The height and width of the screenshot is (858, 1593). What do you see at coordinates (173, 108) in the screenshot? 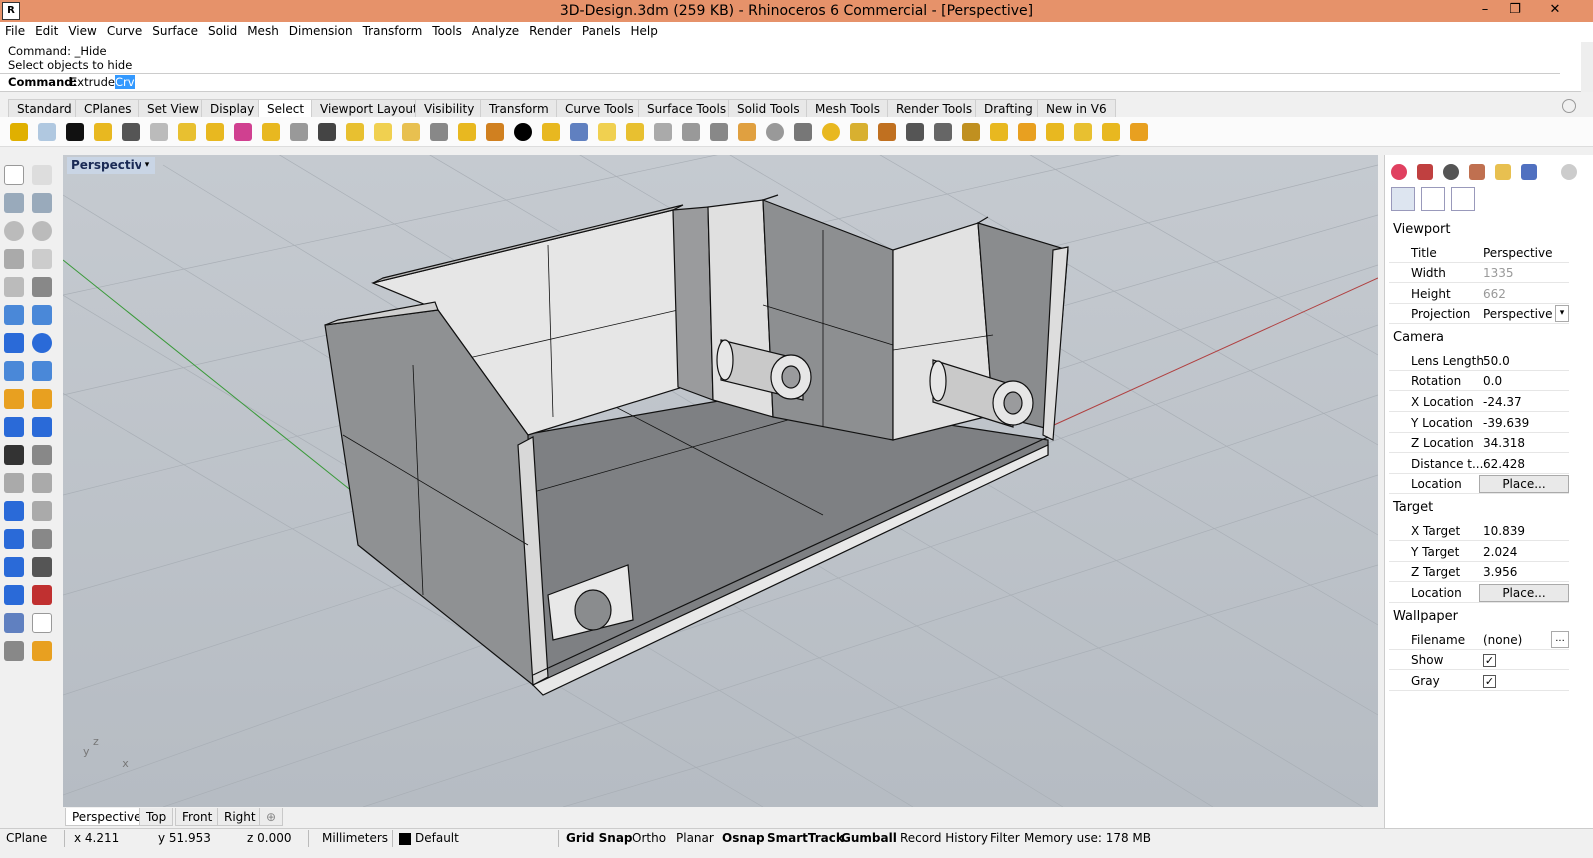
I see `tab-set-view: Set View` at bounding box center [173, 108].